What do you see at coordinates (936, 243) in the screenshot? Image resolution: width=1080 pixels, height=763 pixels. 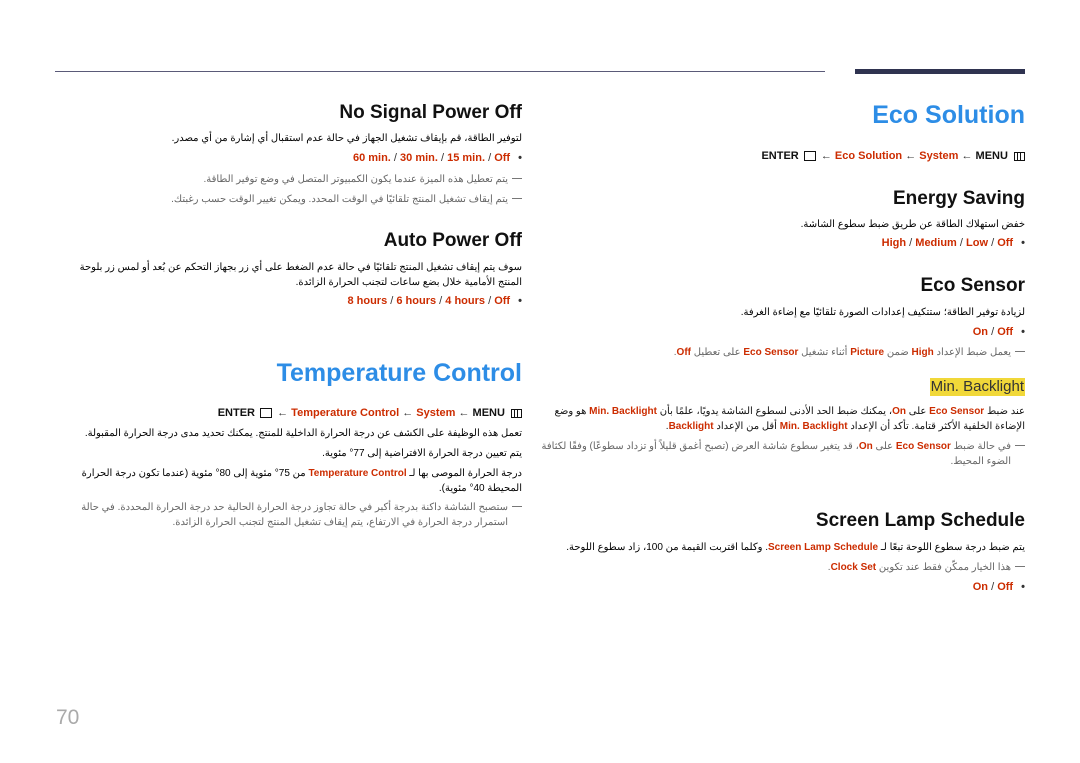 I see `option: Medium` at bounding box center [936, 243].